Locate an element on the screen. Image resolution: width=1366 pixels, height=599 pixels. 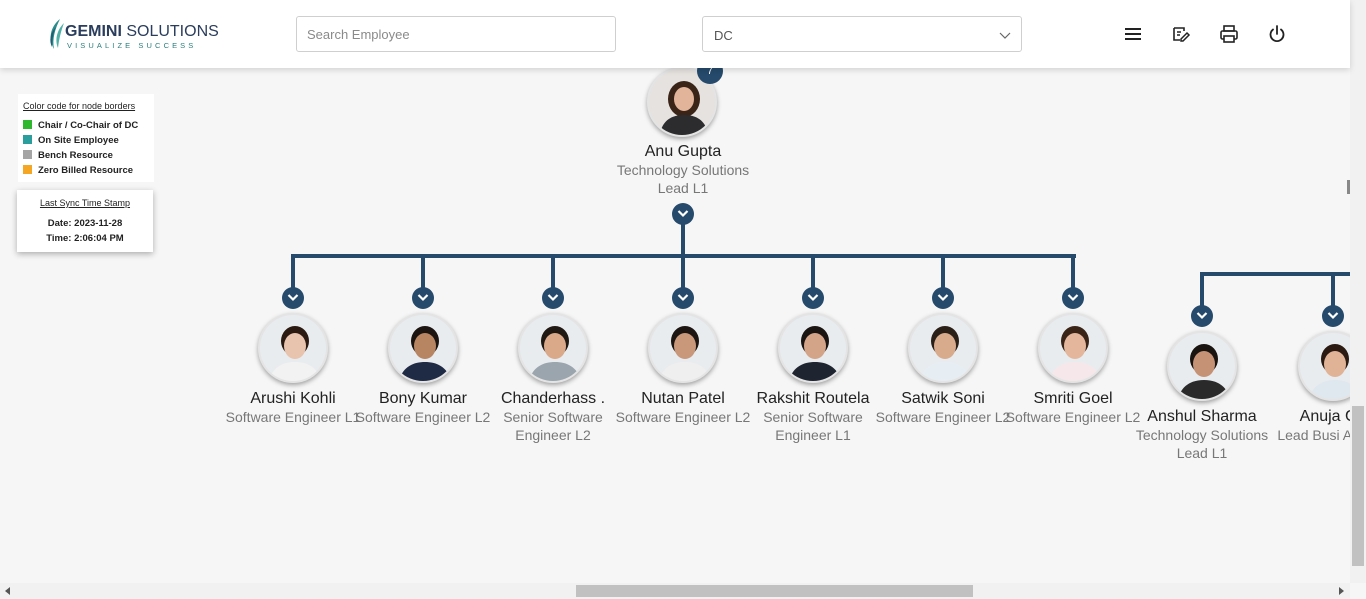
gemini-solutions-logo: GEMINI SOLUTIONS VISUALIZE SUCCESS is located at coordinates (132, 34).